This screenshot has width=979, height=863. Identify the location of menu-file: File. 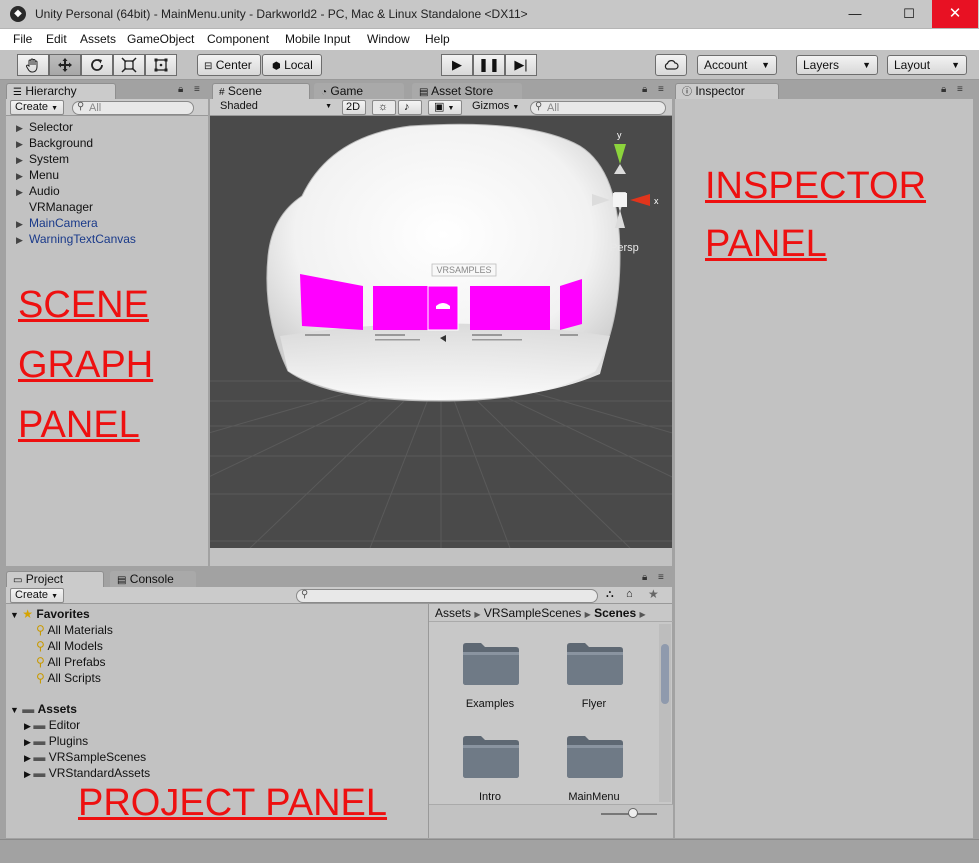
(22, 39).